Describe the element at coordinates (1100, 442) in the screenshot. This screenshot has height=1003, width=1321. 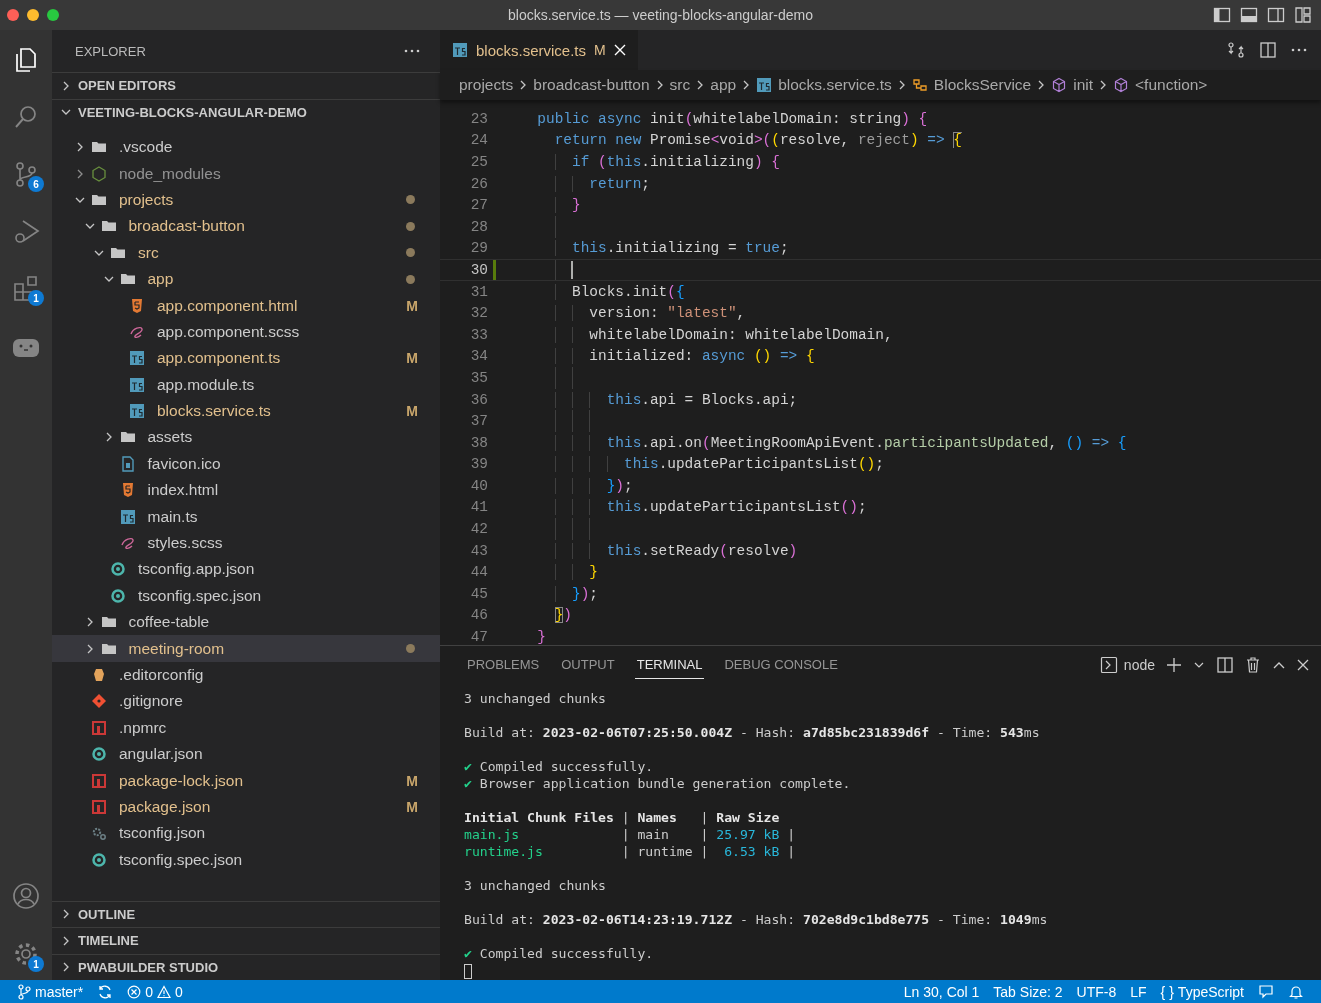
I see `code-token: =>` at that location.